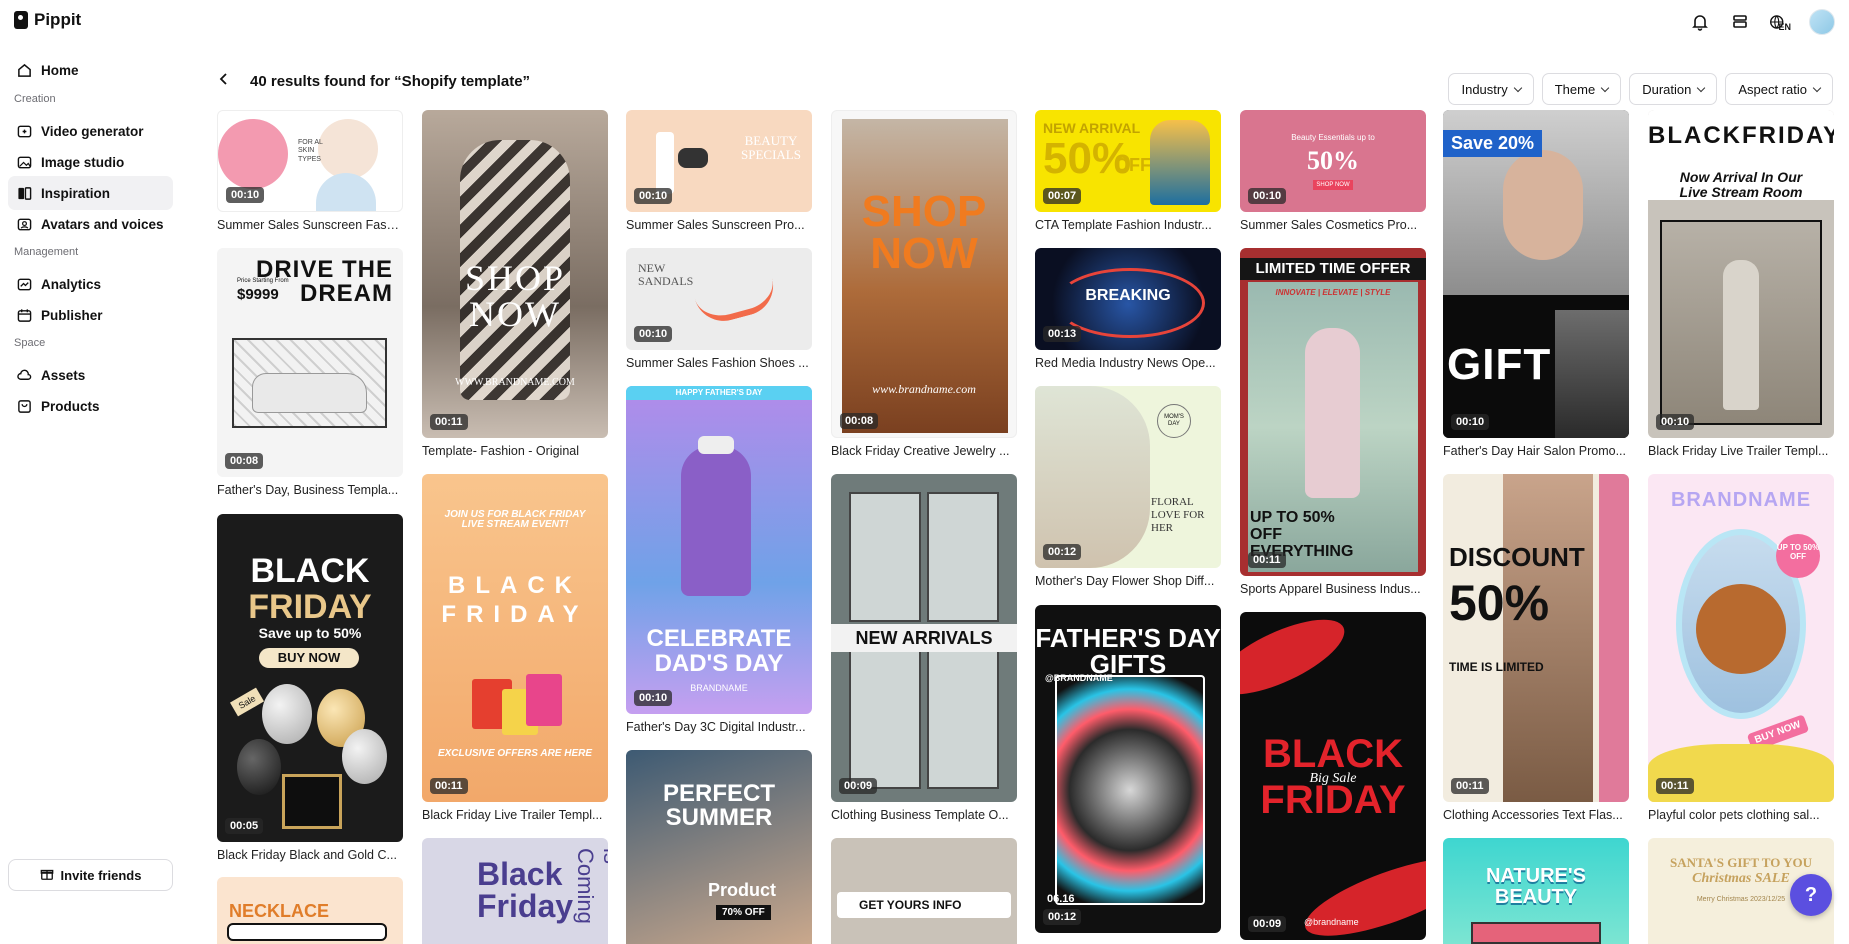 Image resolution: width=1849 pixels, height=944 pixels. I want to click on sidebar-item-assets: Assets, so click(90, 375).